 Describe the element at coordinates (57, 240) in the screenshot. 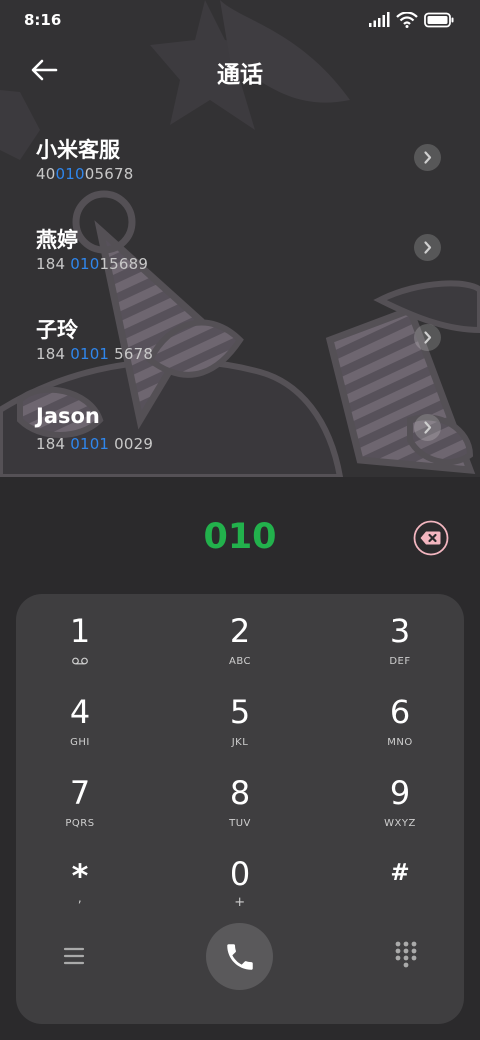

I see `contact-name: 燕婷` at that location.